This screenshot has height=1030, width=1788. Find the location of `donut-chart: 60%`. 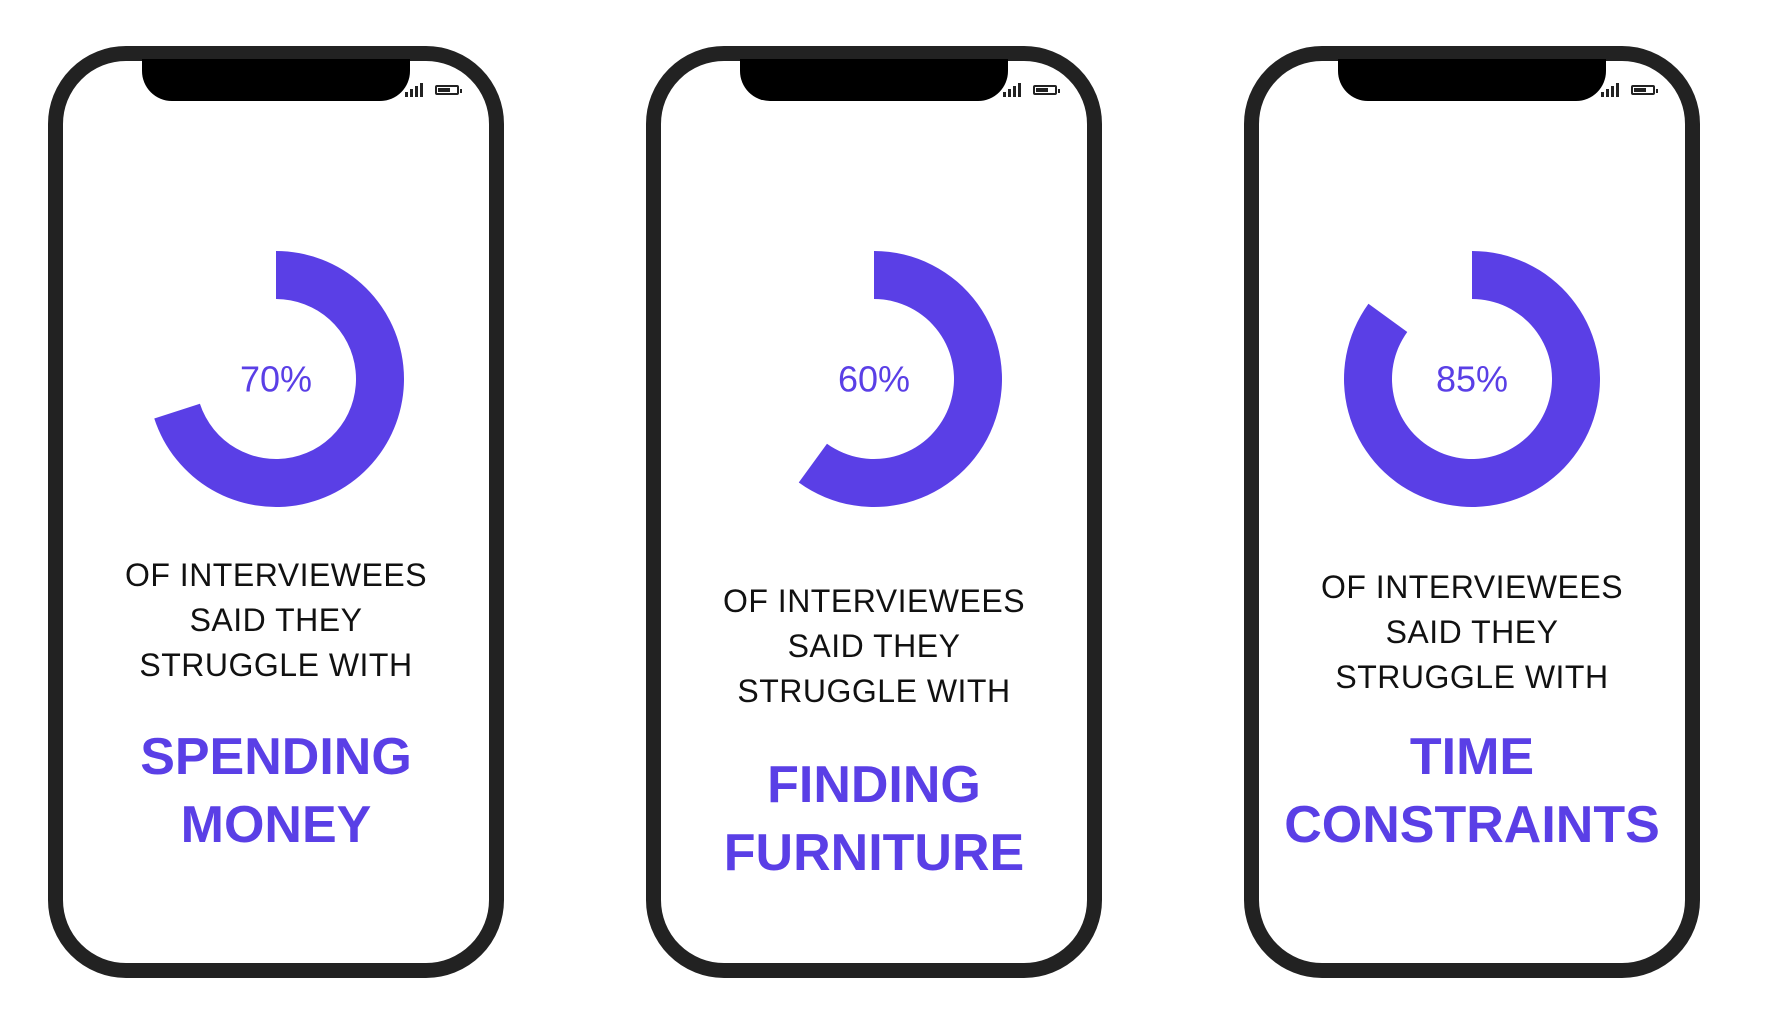

donut-chart: 60% is located at coordinates (900, 379).